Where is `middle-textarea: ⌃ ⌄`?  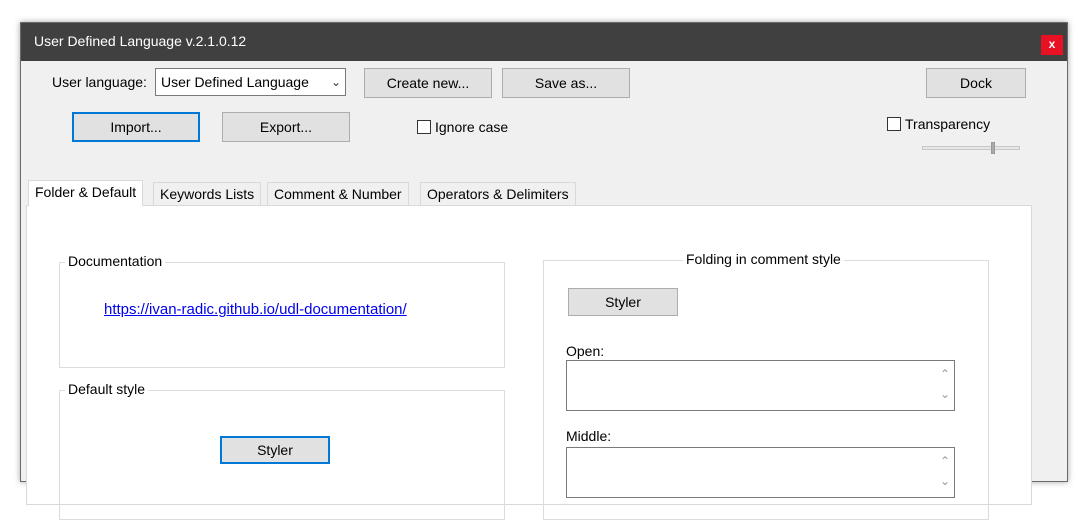
middle-textarea: ⌃ ⌄ is located at coordinates (760, 472).